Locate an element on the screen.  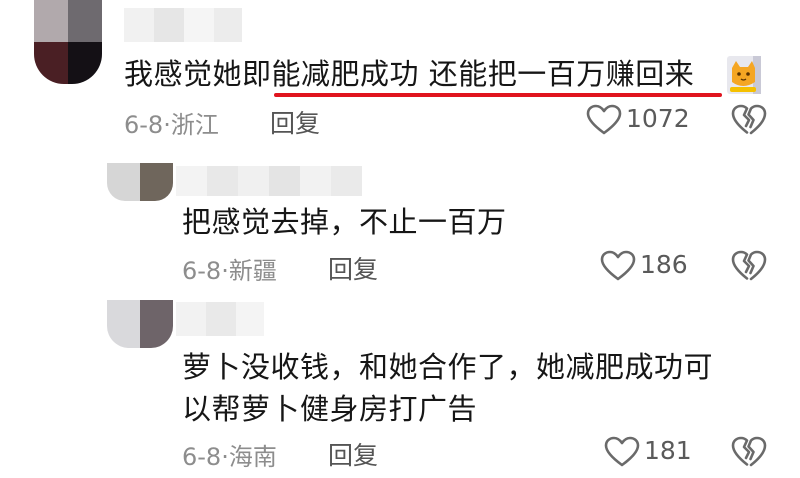
like-count: 181 is located at coordinates (668, 450).